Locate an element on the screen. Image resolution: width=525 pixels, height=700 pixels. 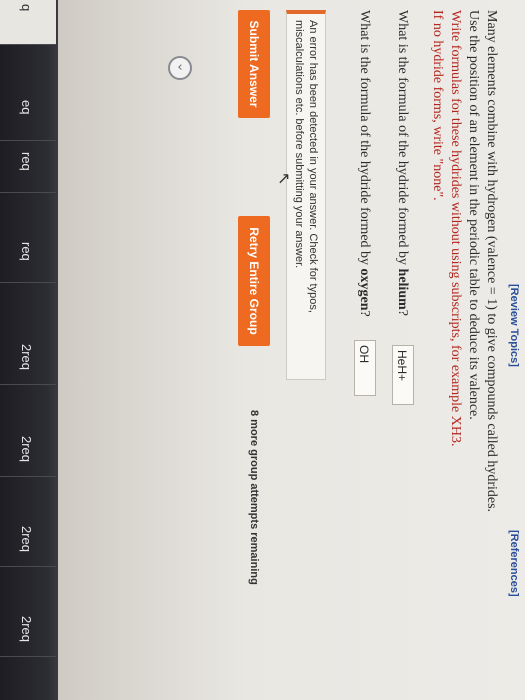
references-link: [References] is located at coordinates (514, 563).